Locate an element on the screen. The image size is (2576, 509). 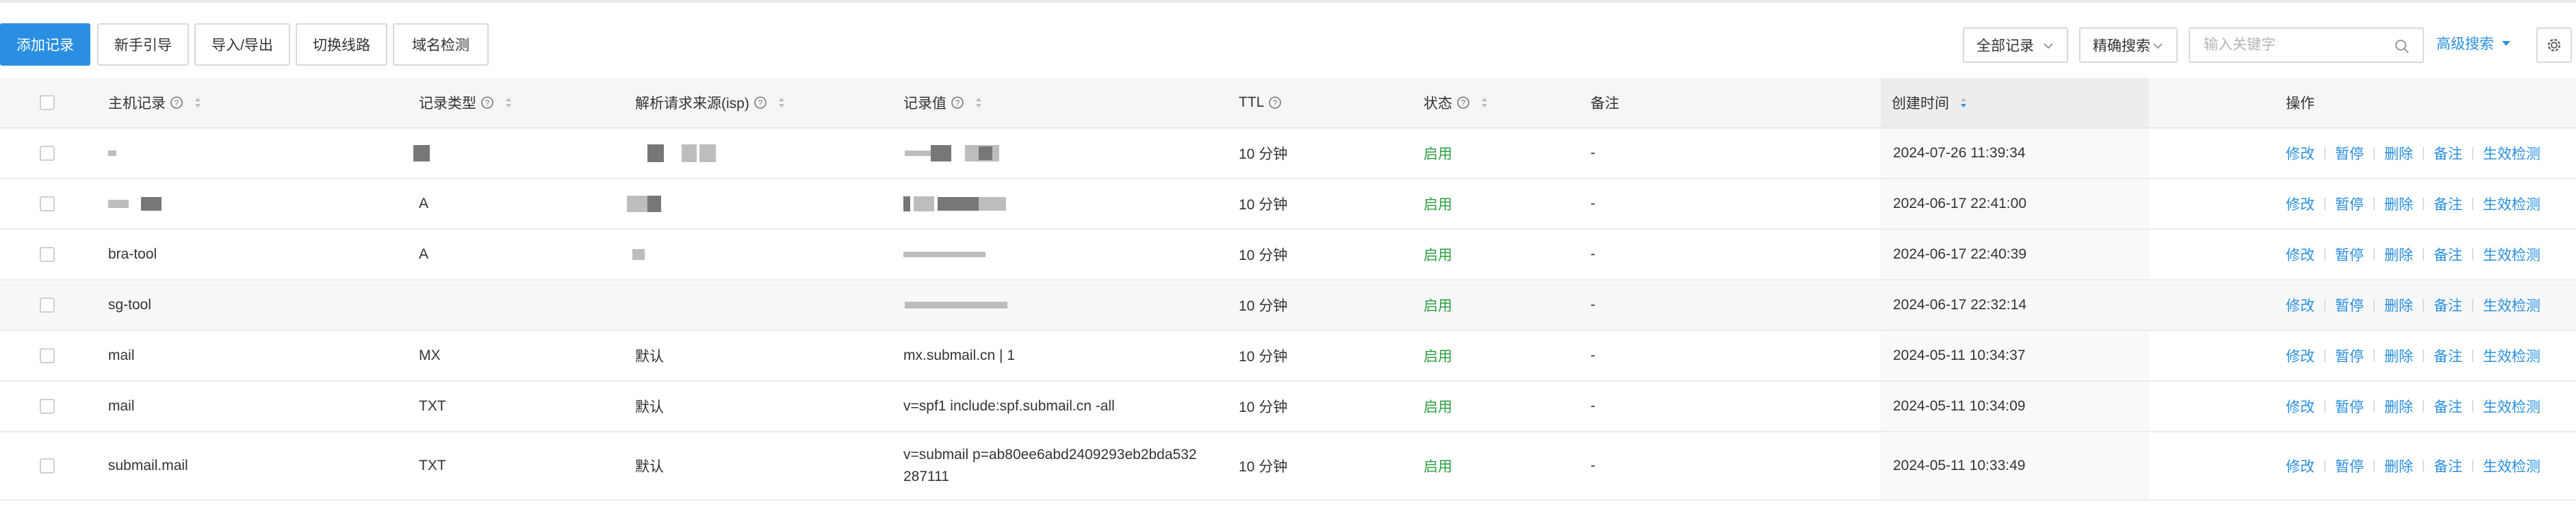
switch-line-button: 切换线路 is located at coordinates (341, 44).